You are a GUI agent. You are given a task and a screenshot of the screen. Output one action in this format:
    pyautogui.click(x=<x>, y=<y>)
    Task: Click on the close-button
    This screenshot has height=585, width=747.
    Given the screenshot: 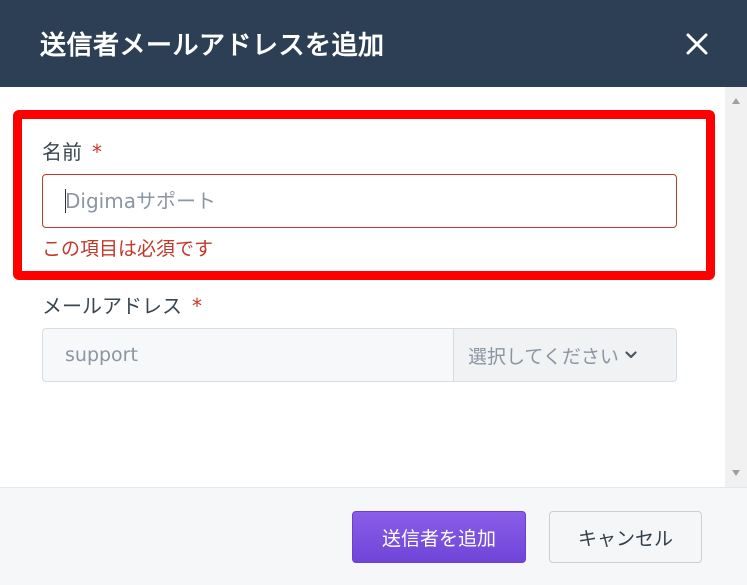 What is the action you would take?
    pyautogui.click(x=697, y=44)
    